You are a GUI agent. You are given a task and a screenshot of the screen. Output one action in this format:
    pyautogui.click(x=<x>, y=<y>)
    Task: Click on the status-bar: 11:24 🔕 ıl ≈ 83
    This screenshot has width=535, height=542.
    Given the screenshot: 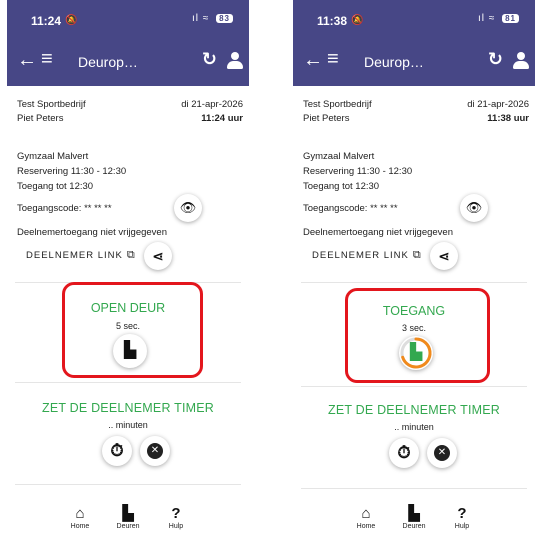 What is the action you would take?
    pyautogui.click(x=128, y=19)
    